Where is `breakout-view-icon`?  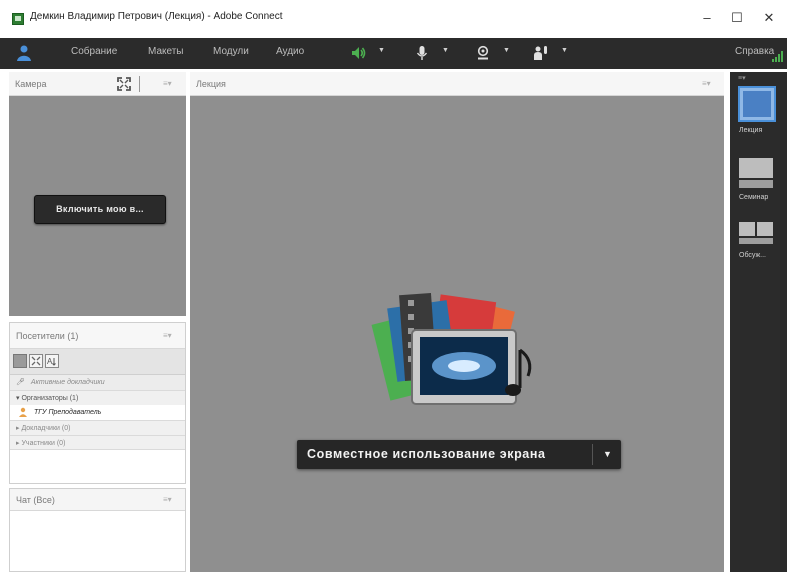 breakout-view-icon is located at coordinates (36, 361).